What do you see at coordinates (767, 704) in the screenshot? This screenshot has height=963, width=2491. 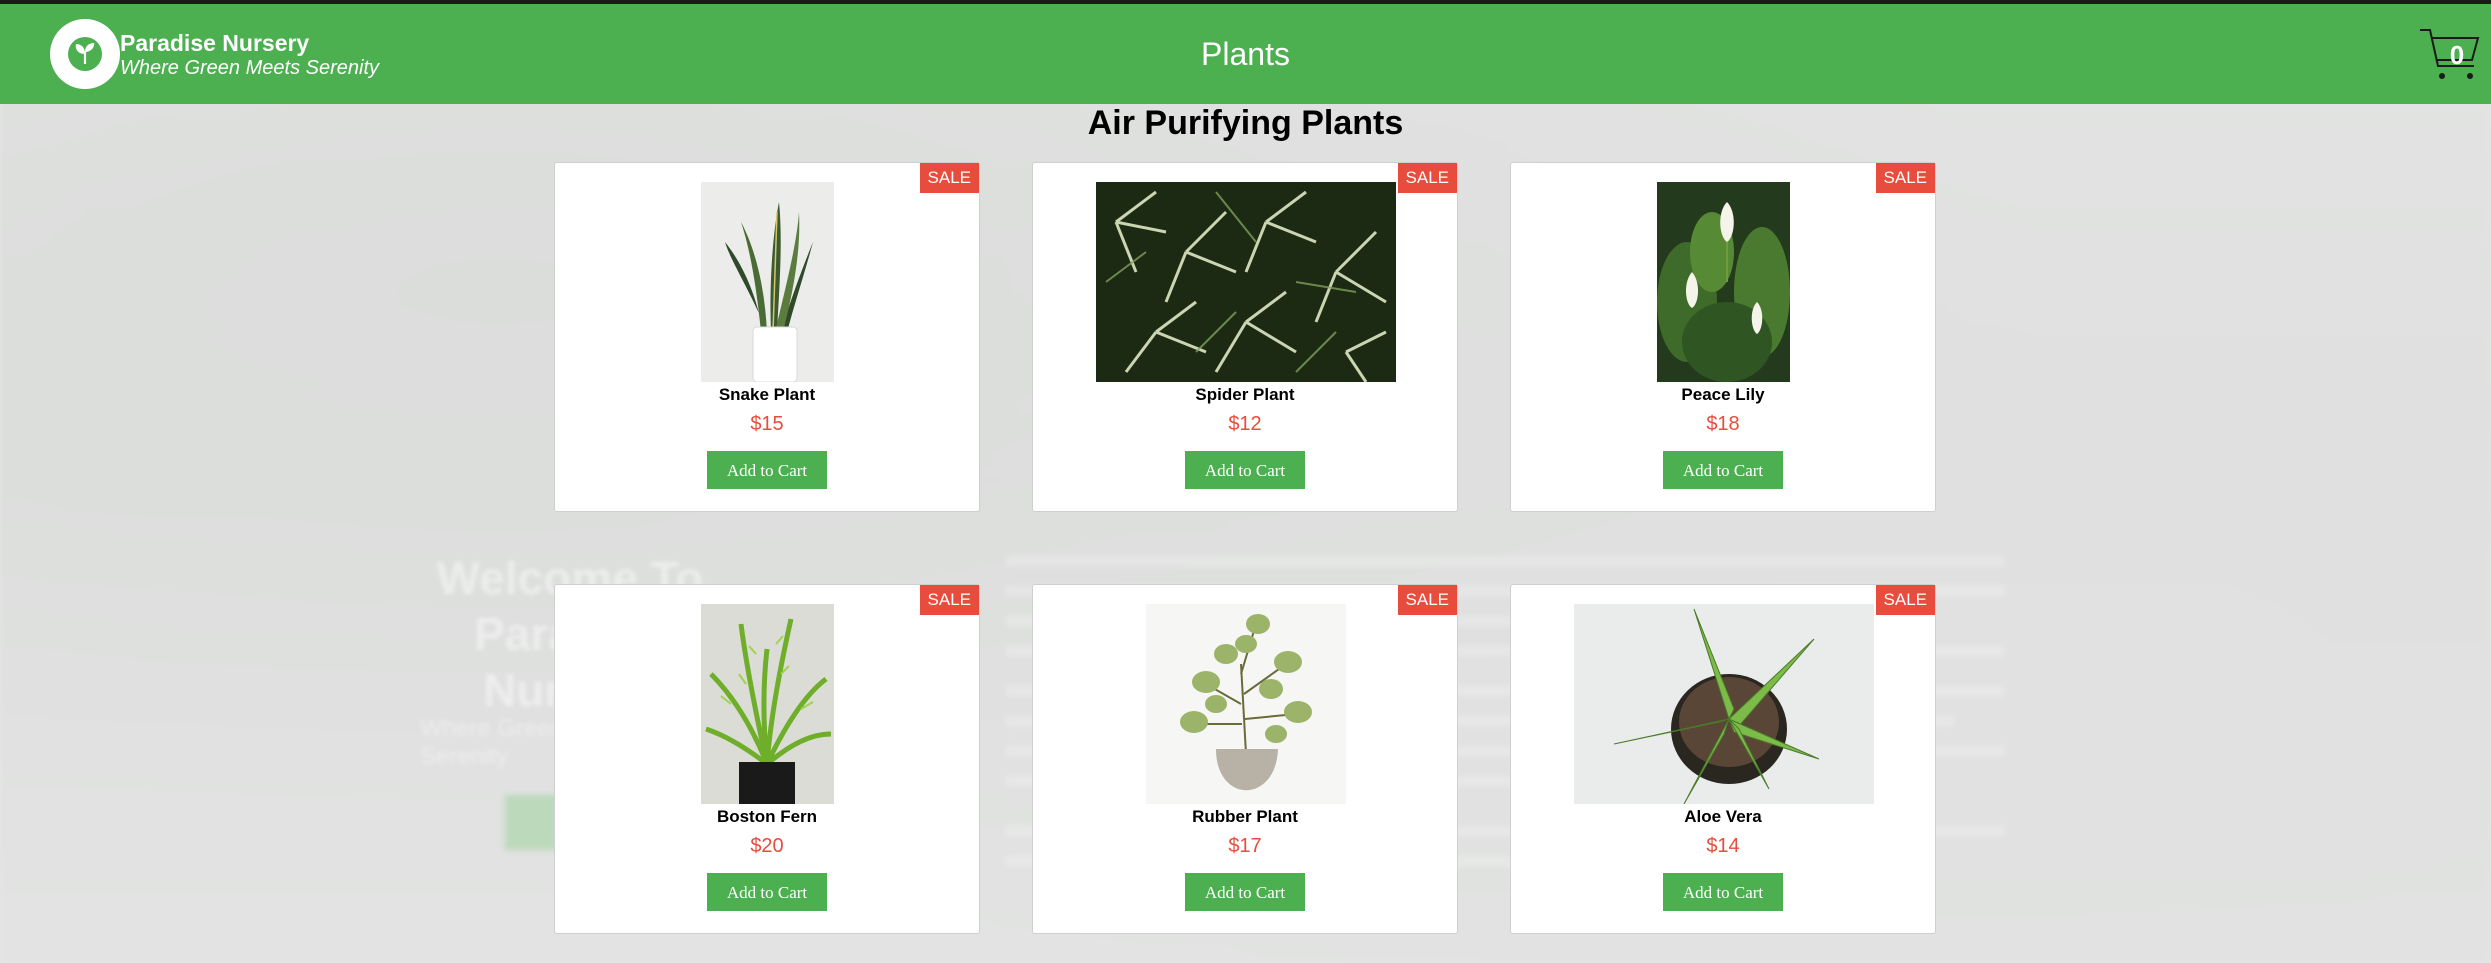 I see `boston-fern-image` at bounding box center [767, 704].